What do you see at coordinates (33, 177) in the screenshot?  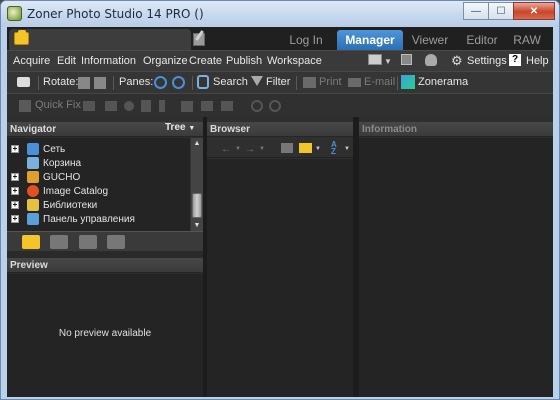 I see `user-folder-icon` at bounding box center [33, 177].